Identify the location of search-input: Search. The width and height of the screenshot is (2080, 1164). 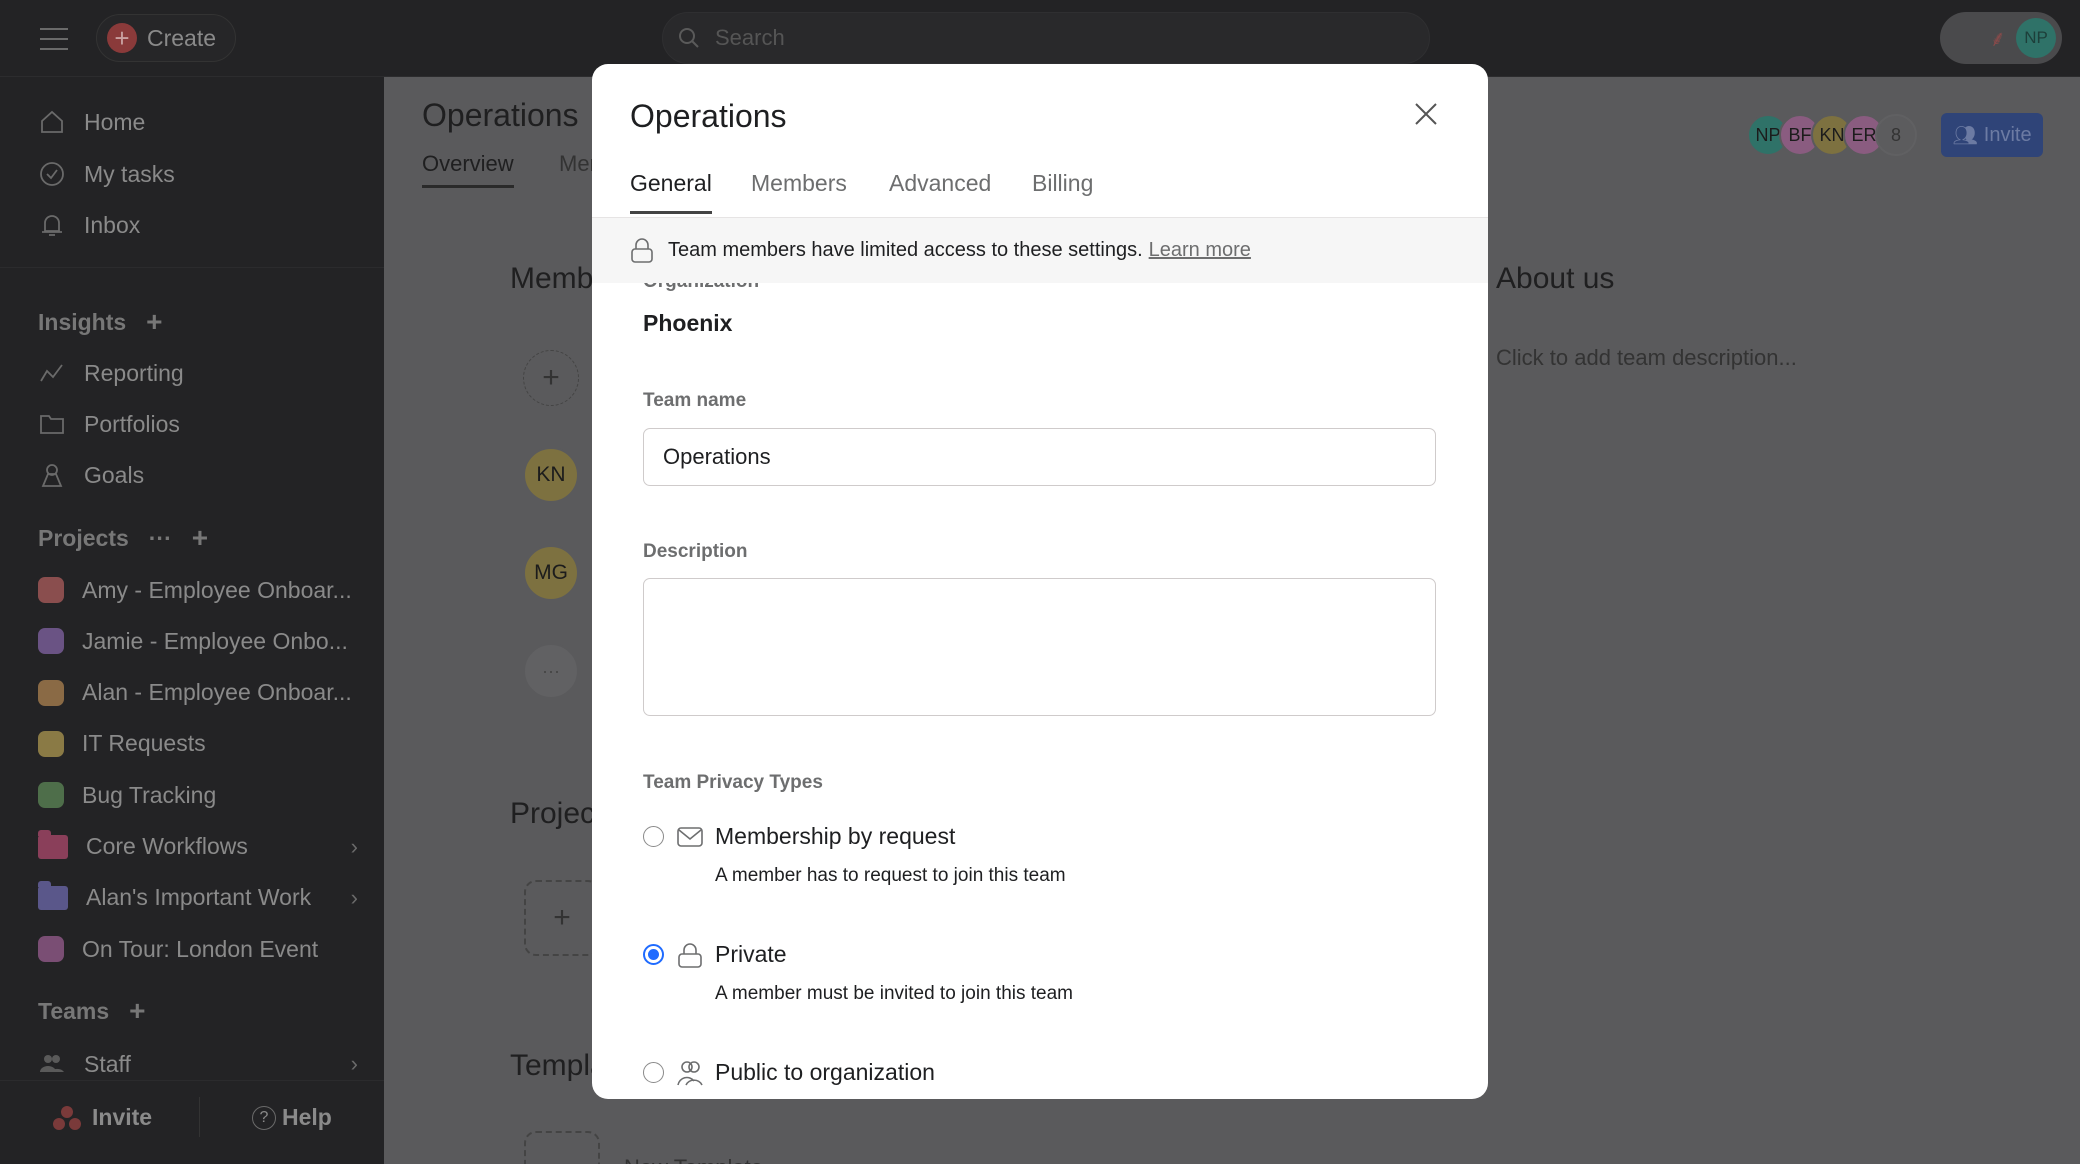
(1046, 38).